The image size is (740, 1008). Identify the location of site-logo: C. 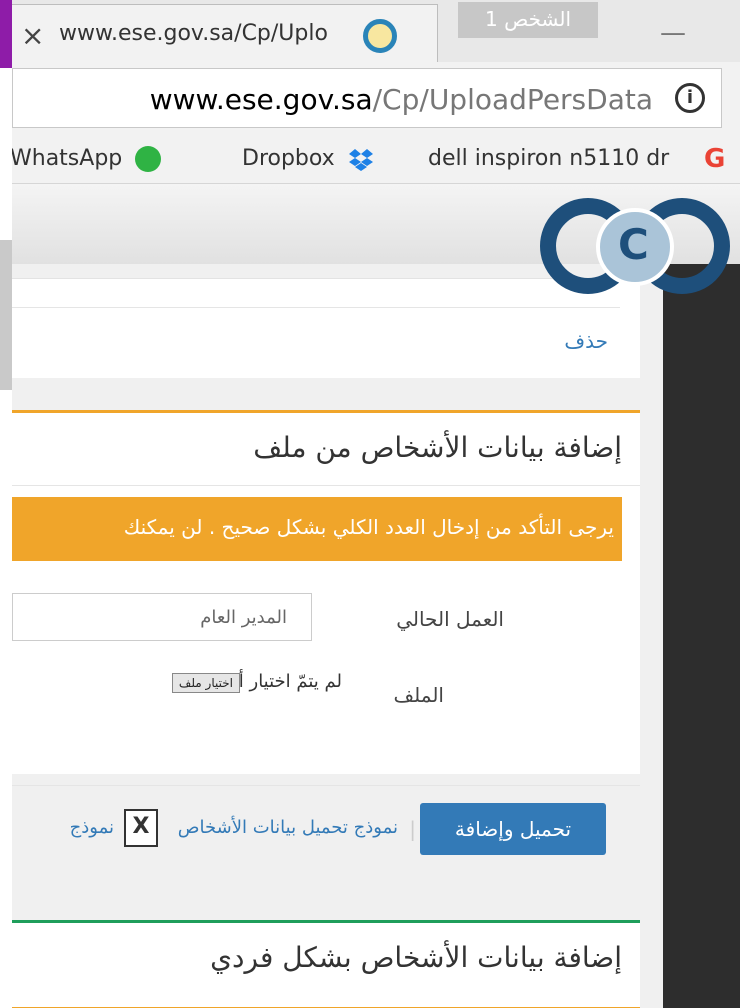
(635, 242).